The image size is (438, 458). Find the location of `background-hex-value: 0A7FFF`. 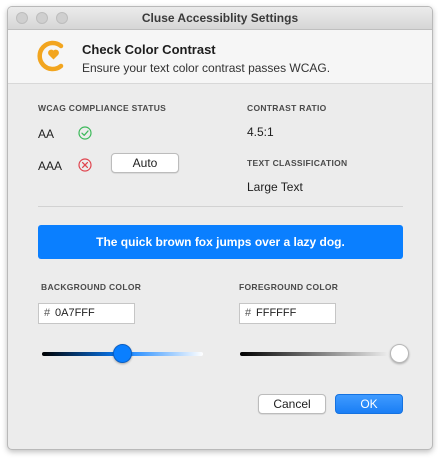

background-hex-value: 0A7FFF is located at coordinates (75, 313).